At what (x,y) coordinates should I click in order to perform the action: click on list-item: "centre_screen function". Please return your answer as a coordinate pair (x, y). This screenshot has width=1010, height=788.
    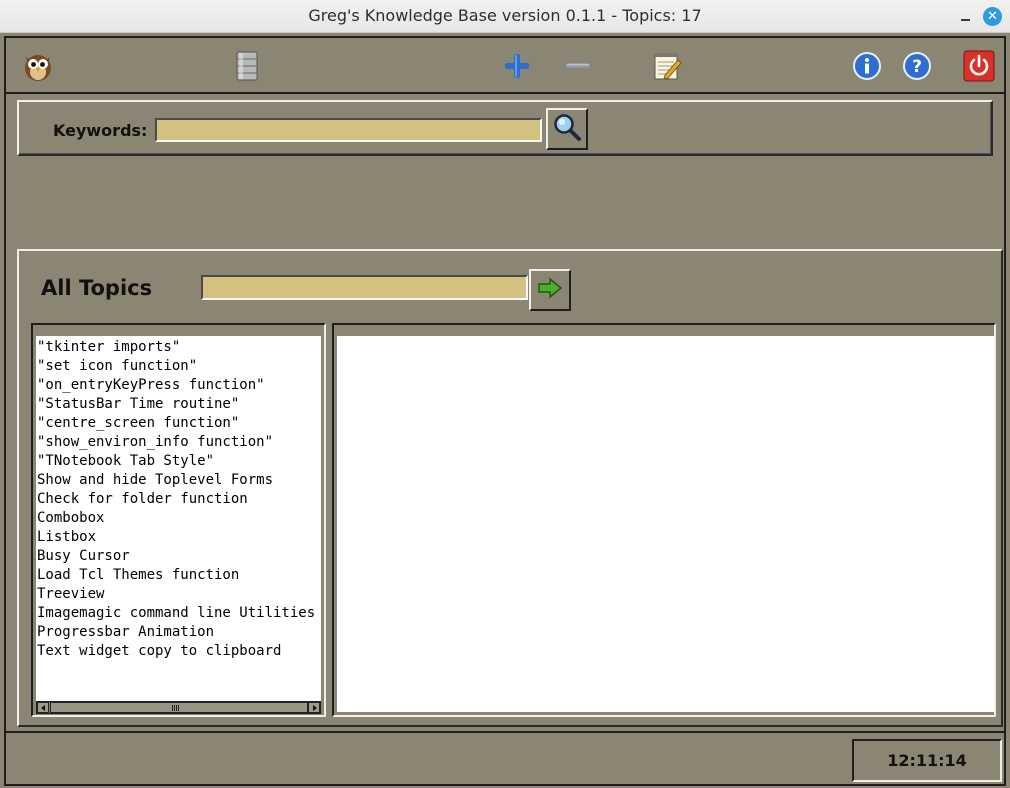
    Looking at the image, I should click on (178, 423).